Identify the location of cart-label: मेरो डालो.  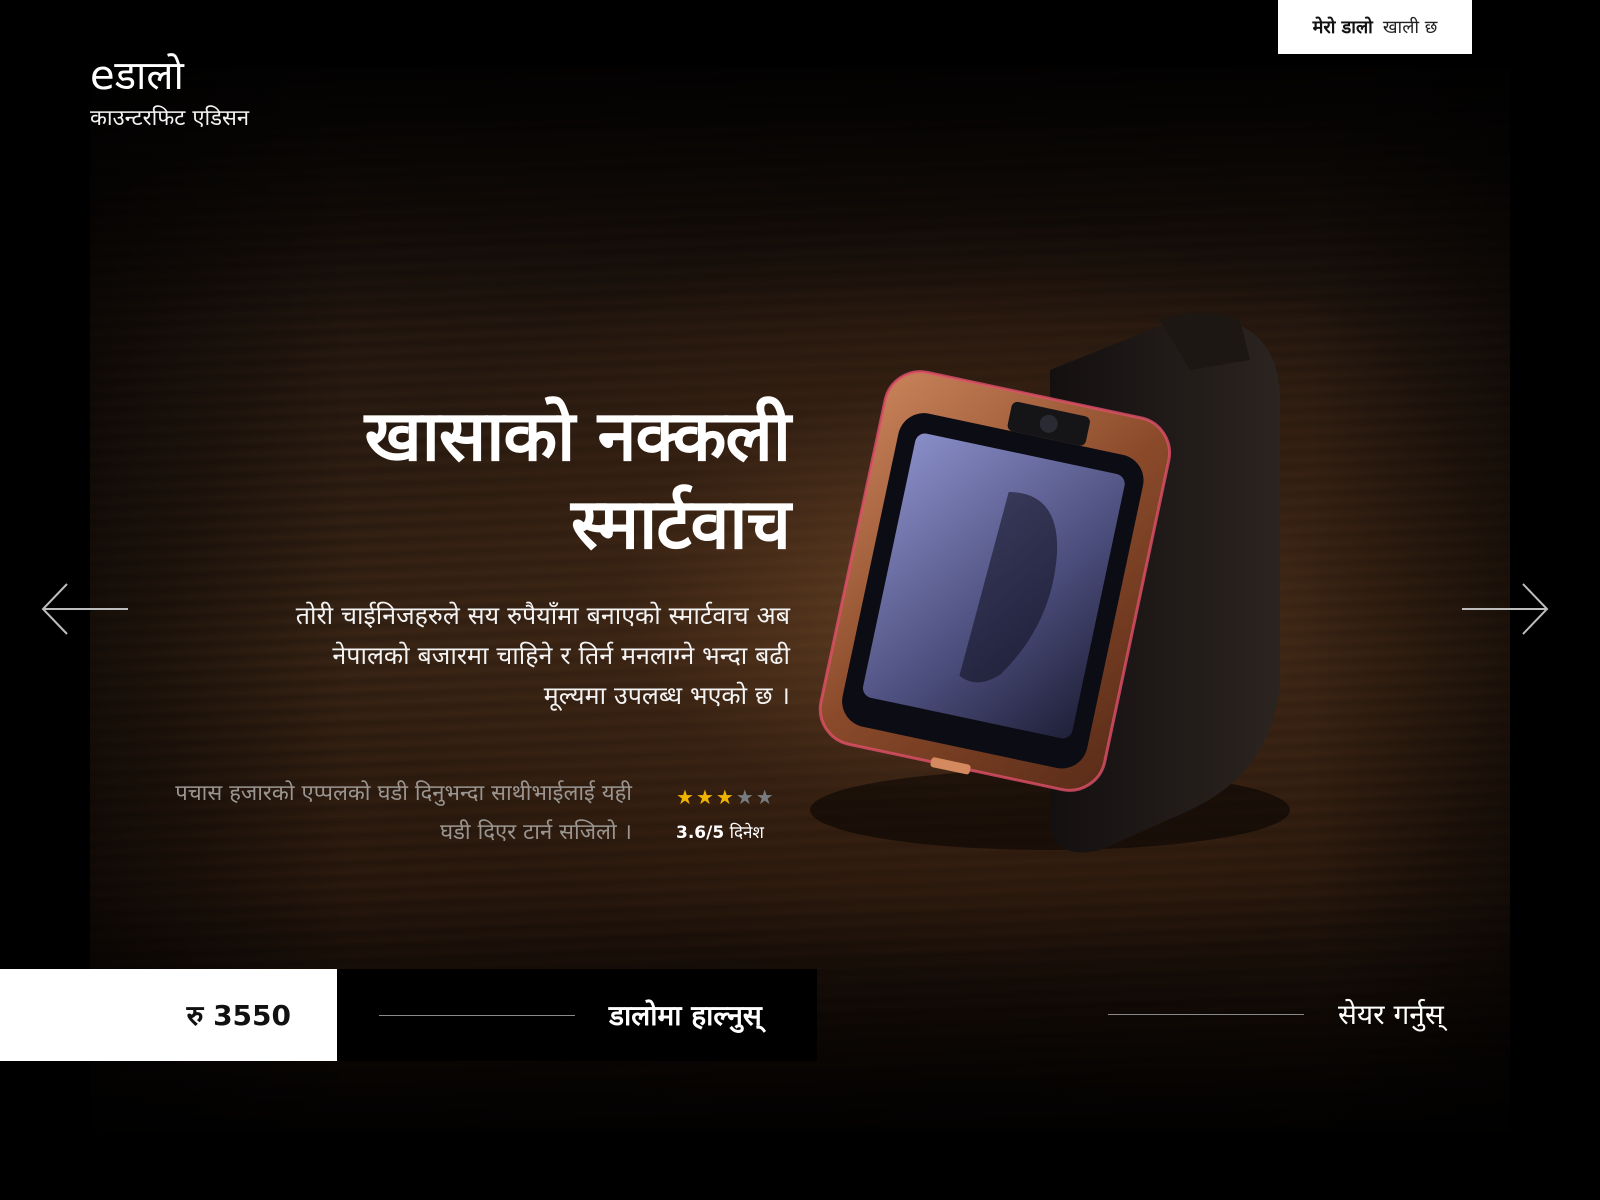
(1342, 27).